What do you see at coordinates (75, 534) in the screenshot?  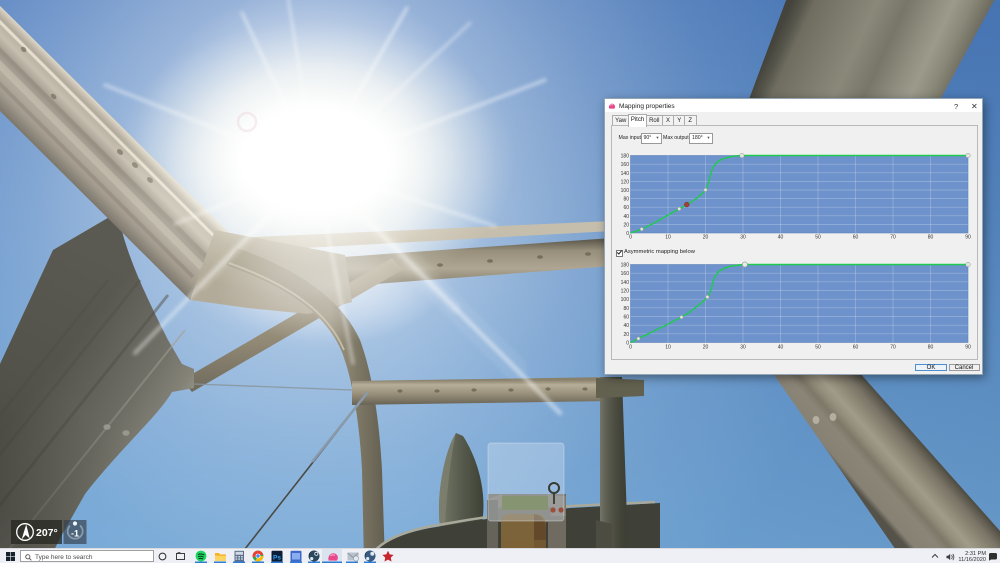 I see `svg-text: -1` at bounding box center [75, 534].